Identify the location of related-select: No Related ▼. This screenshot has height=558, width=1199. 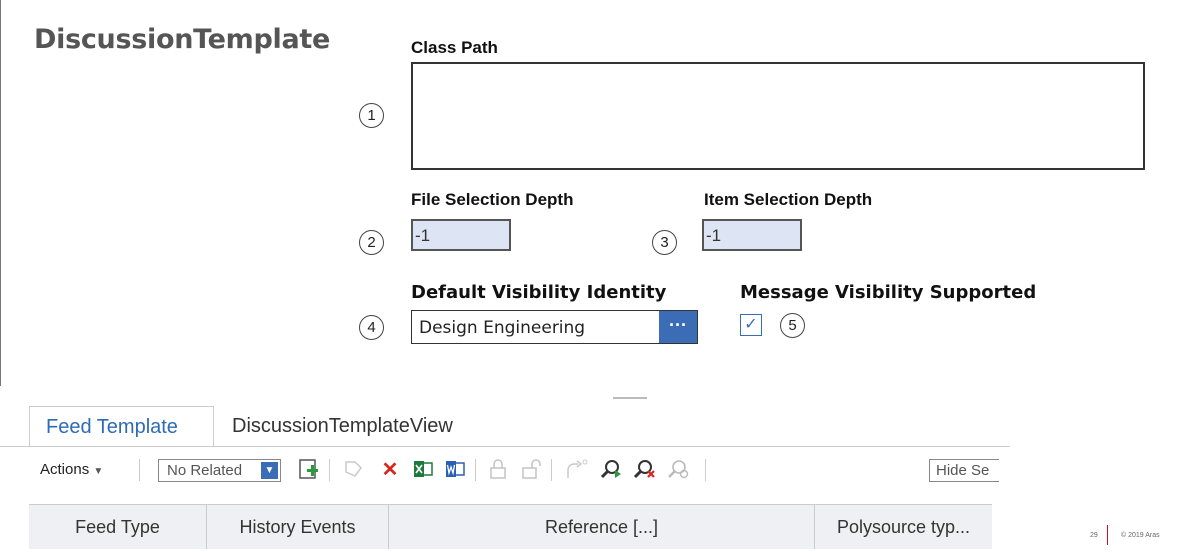
(219, 470).